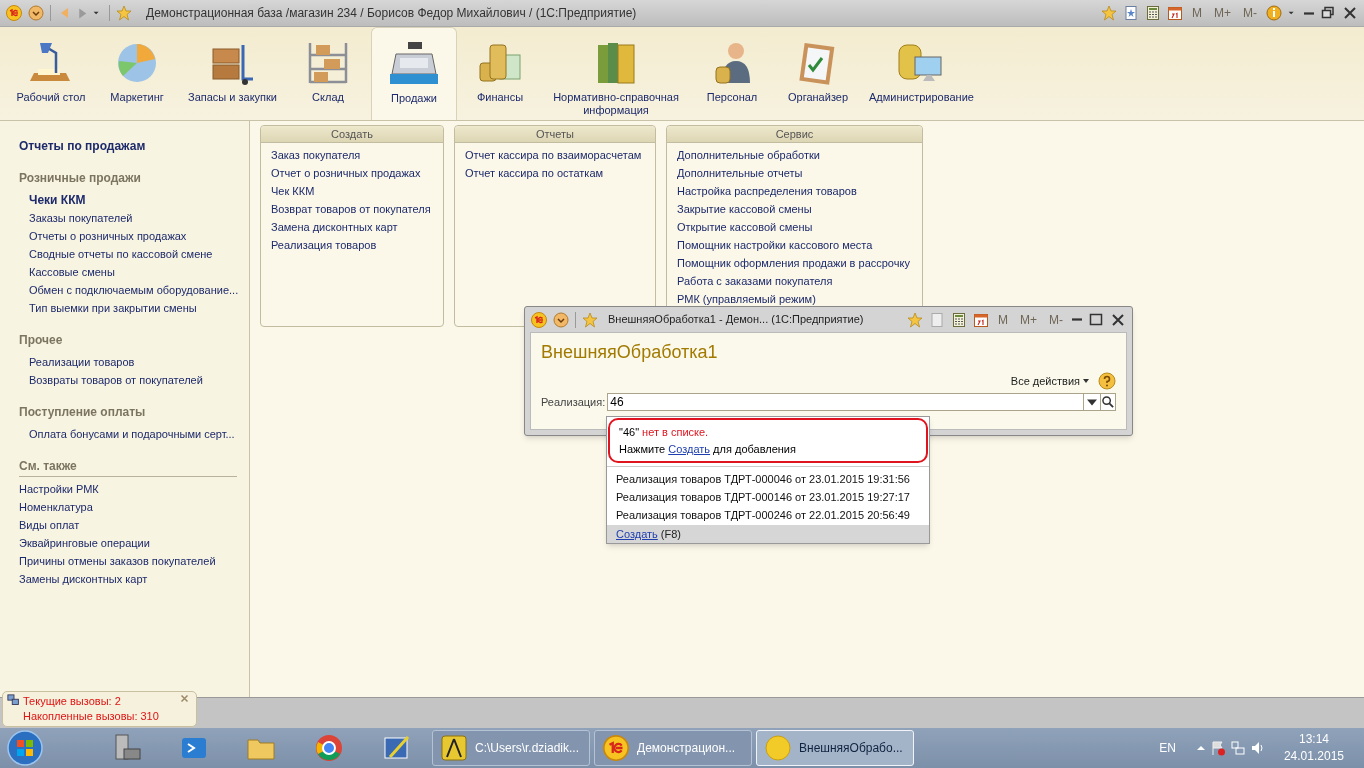  What do you see at coordinates (630, 352) in the screenshot?
I see `form-heading: ВнешняяОбработка1` at bounding box center [630, 352].